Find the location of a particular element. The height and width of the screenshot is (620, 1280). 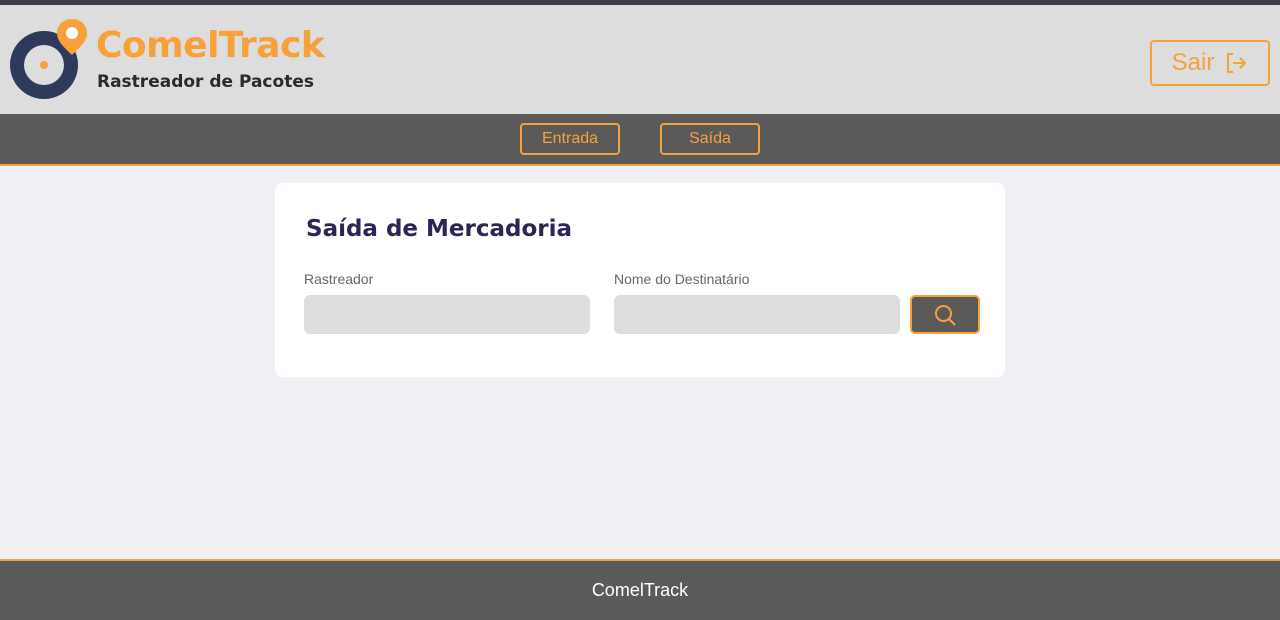

logout-icon is located at coordinates (1237, 63).